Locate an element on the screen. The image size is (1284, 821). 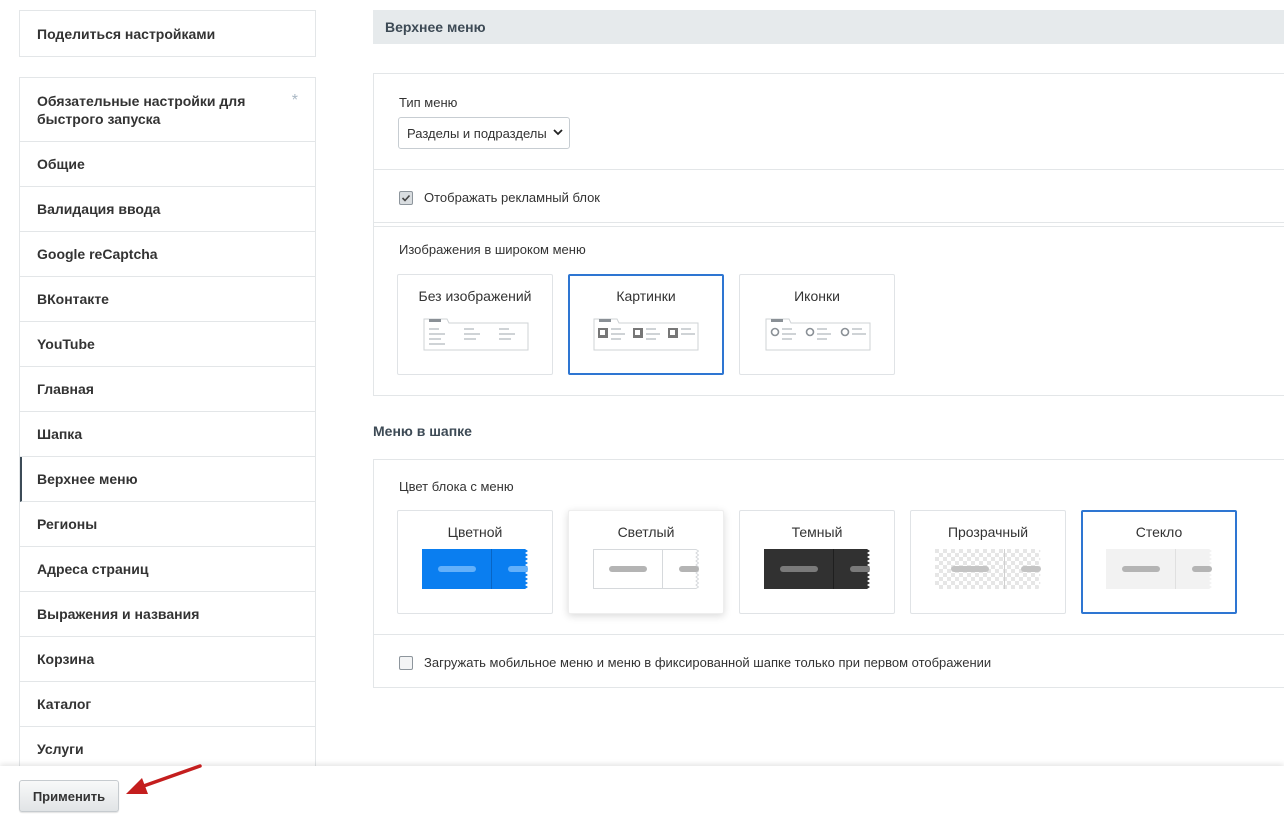
checkbox-checked-icon is located at coordinates (406, 197).